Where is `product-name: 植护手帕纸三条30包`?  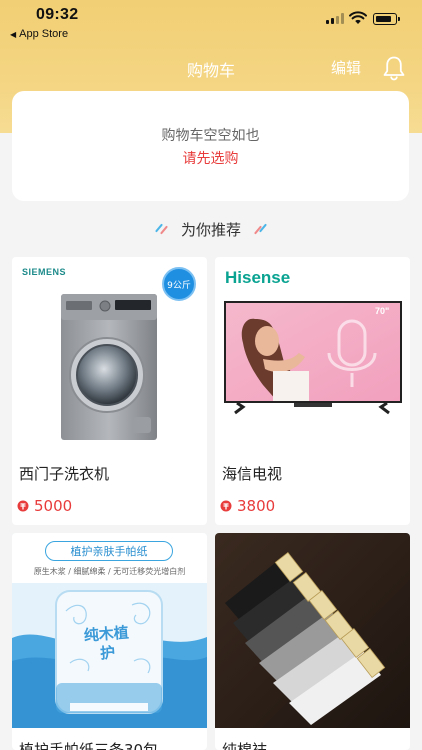 product-name: 植护手帕纸三条30包 is located at coordinates (89, 745).